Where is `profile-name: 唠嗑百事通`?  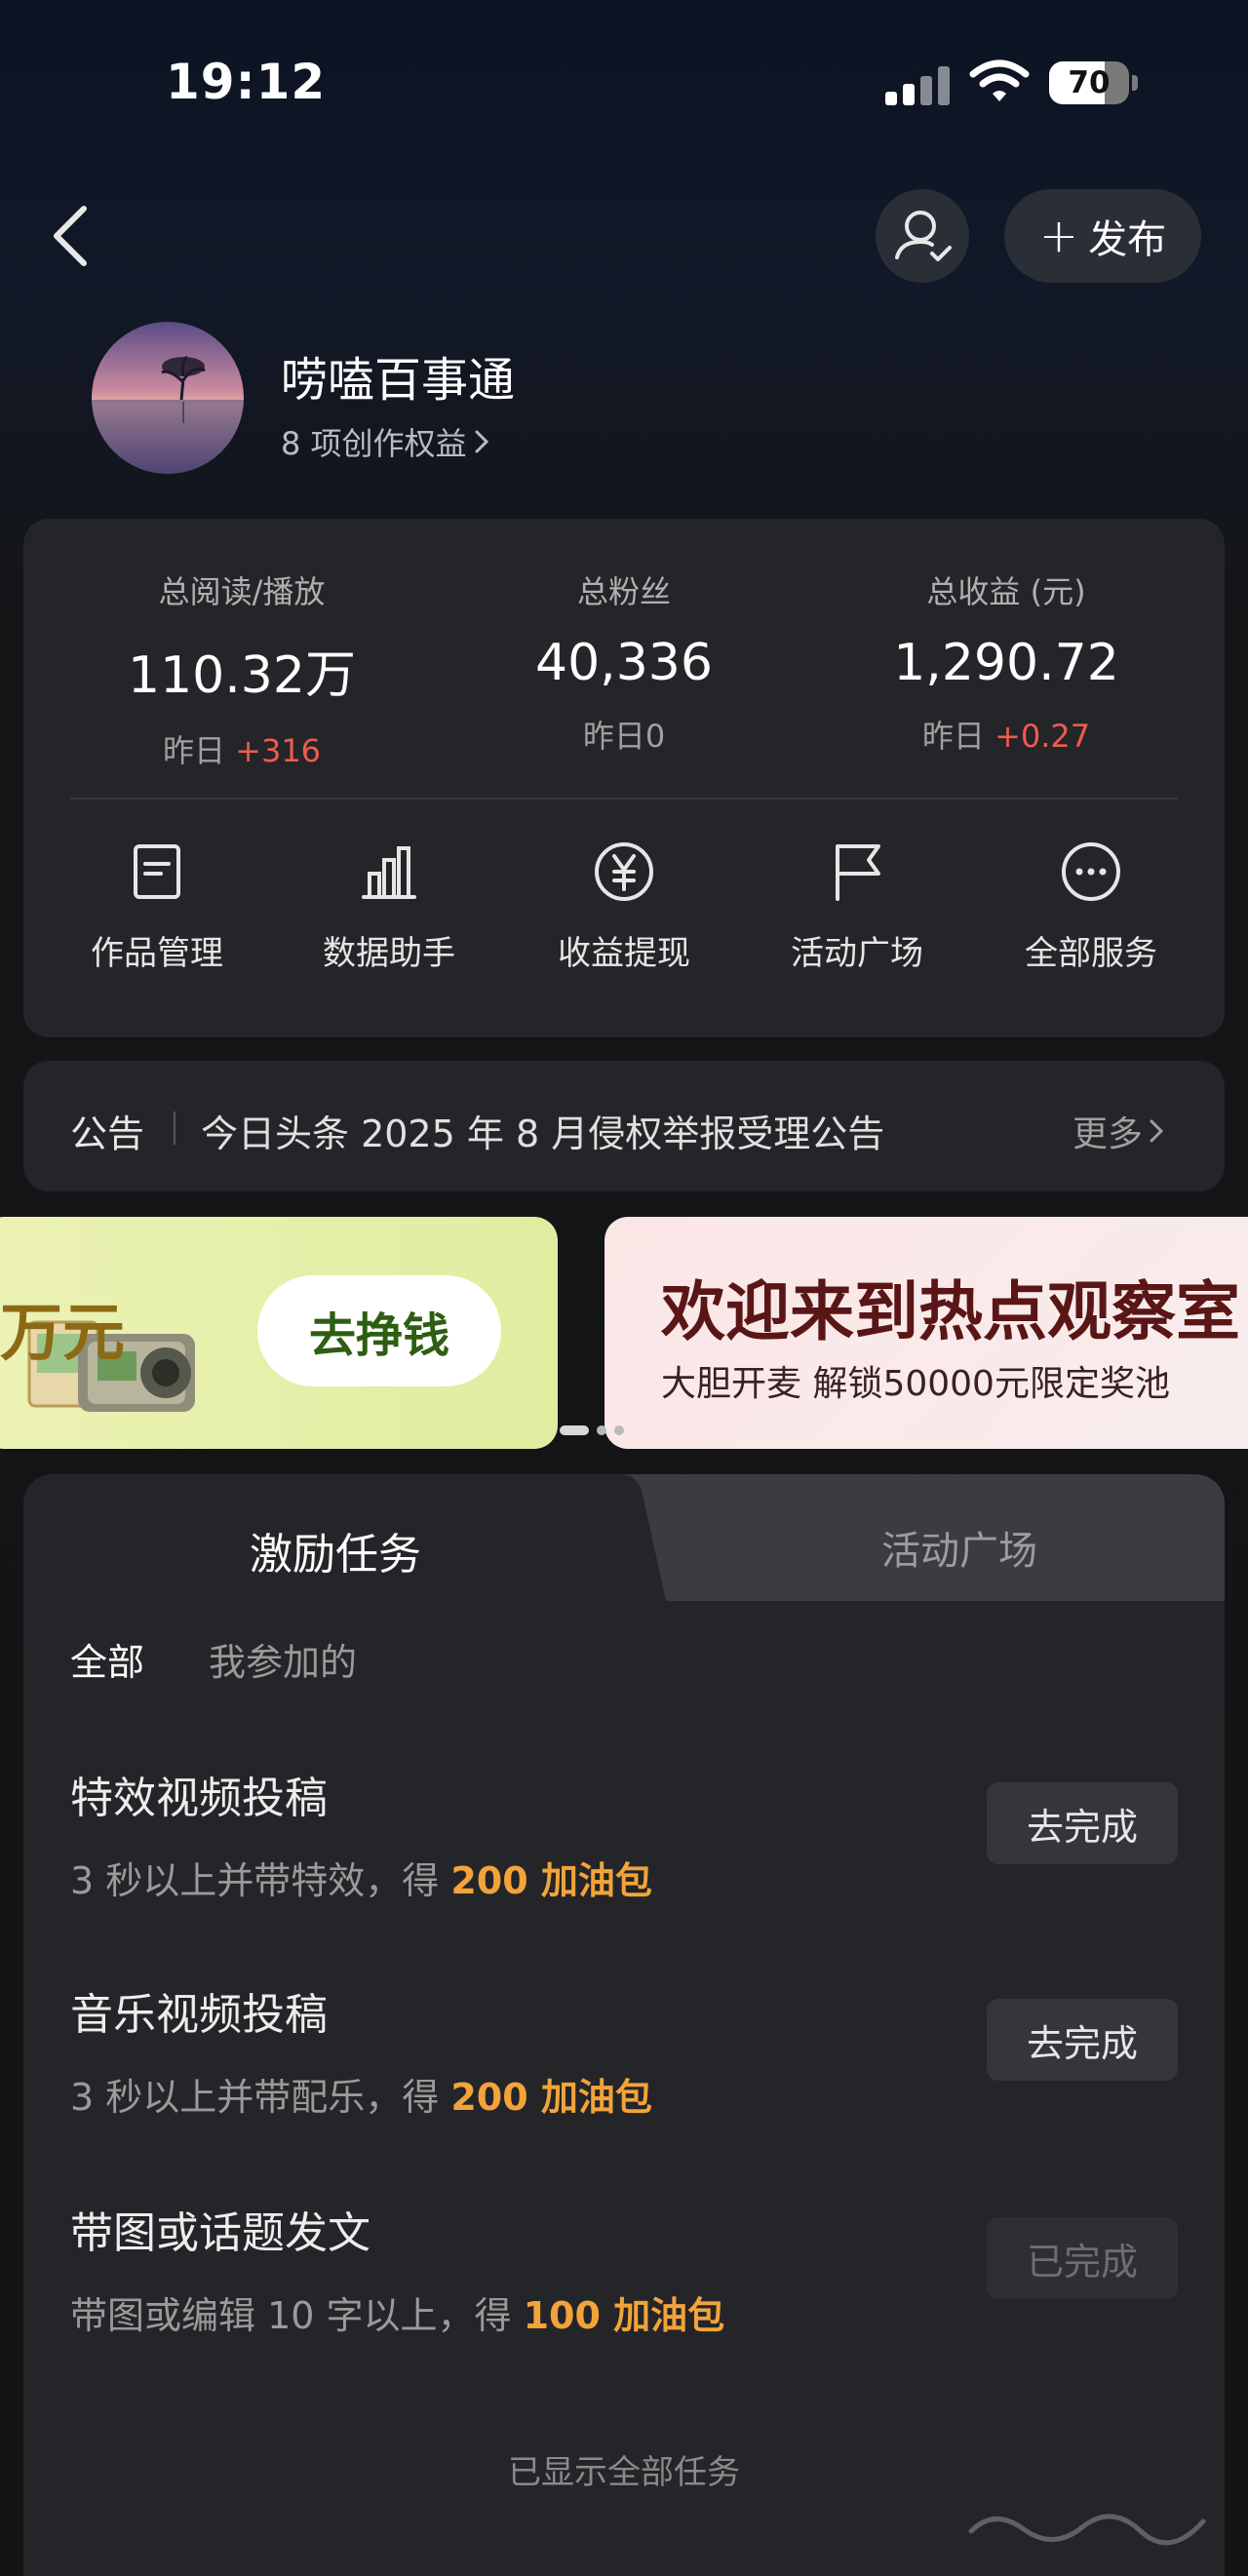
profile-name: 唠嗑百事通 is located at coordinates (398, 380).